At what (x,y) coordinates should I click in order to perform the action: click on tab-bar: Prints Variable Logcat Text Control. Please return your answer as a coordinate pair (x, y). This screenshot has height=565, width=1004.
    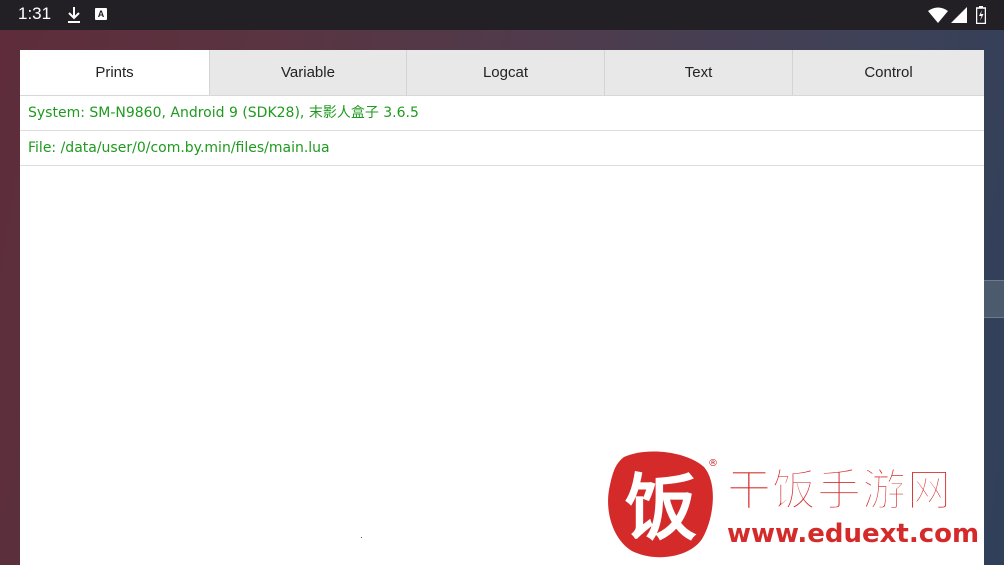
    Looking at the image, I should click on (502, 73).